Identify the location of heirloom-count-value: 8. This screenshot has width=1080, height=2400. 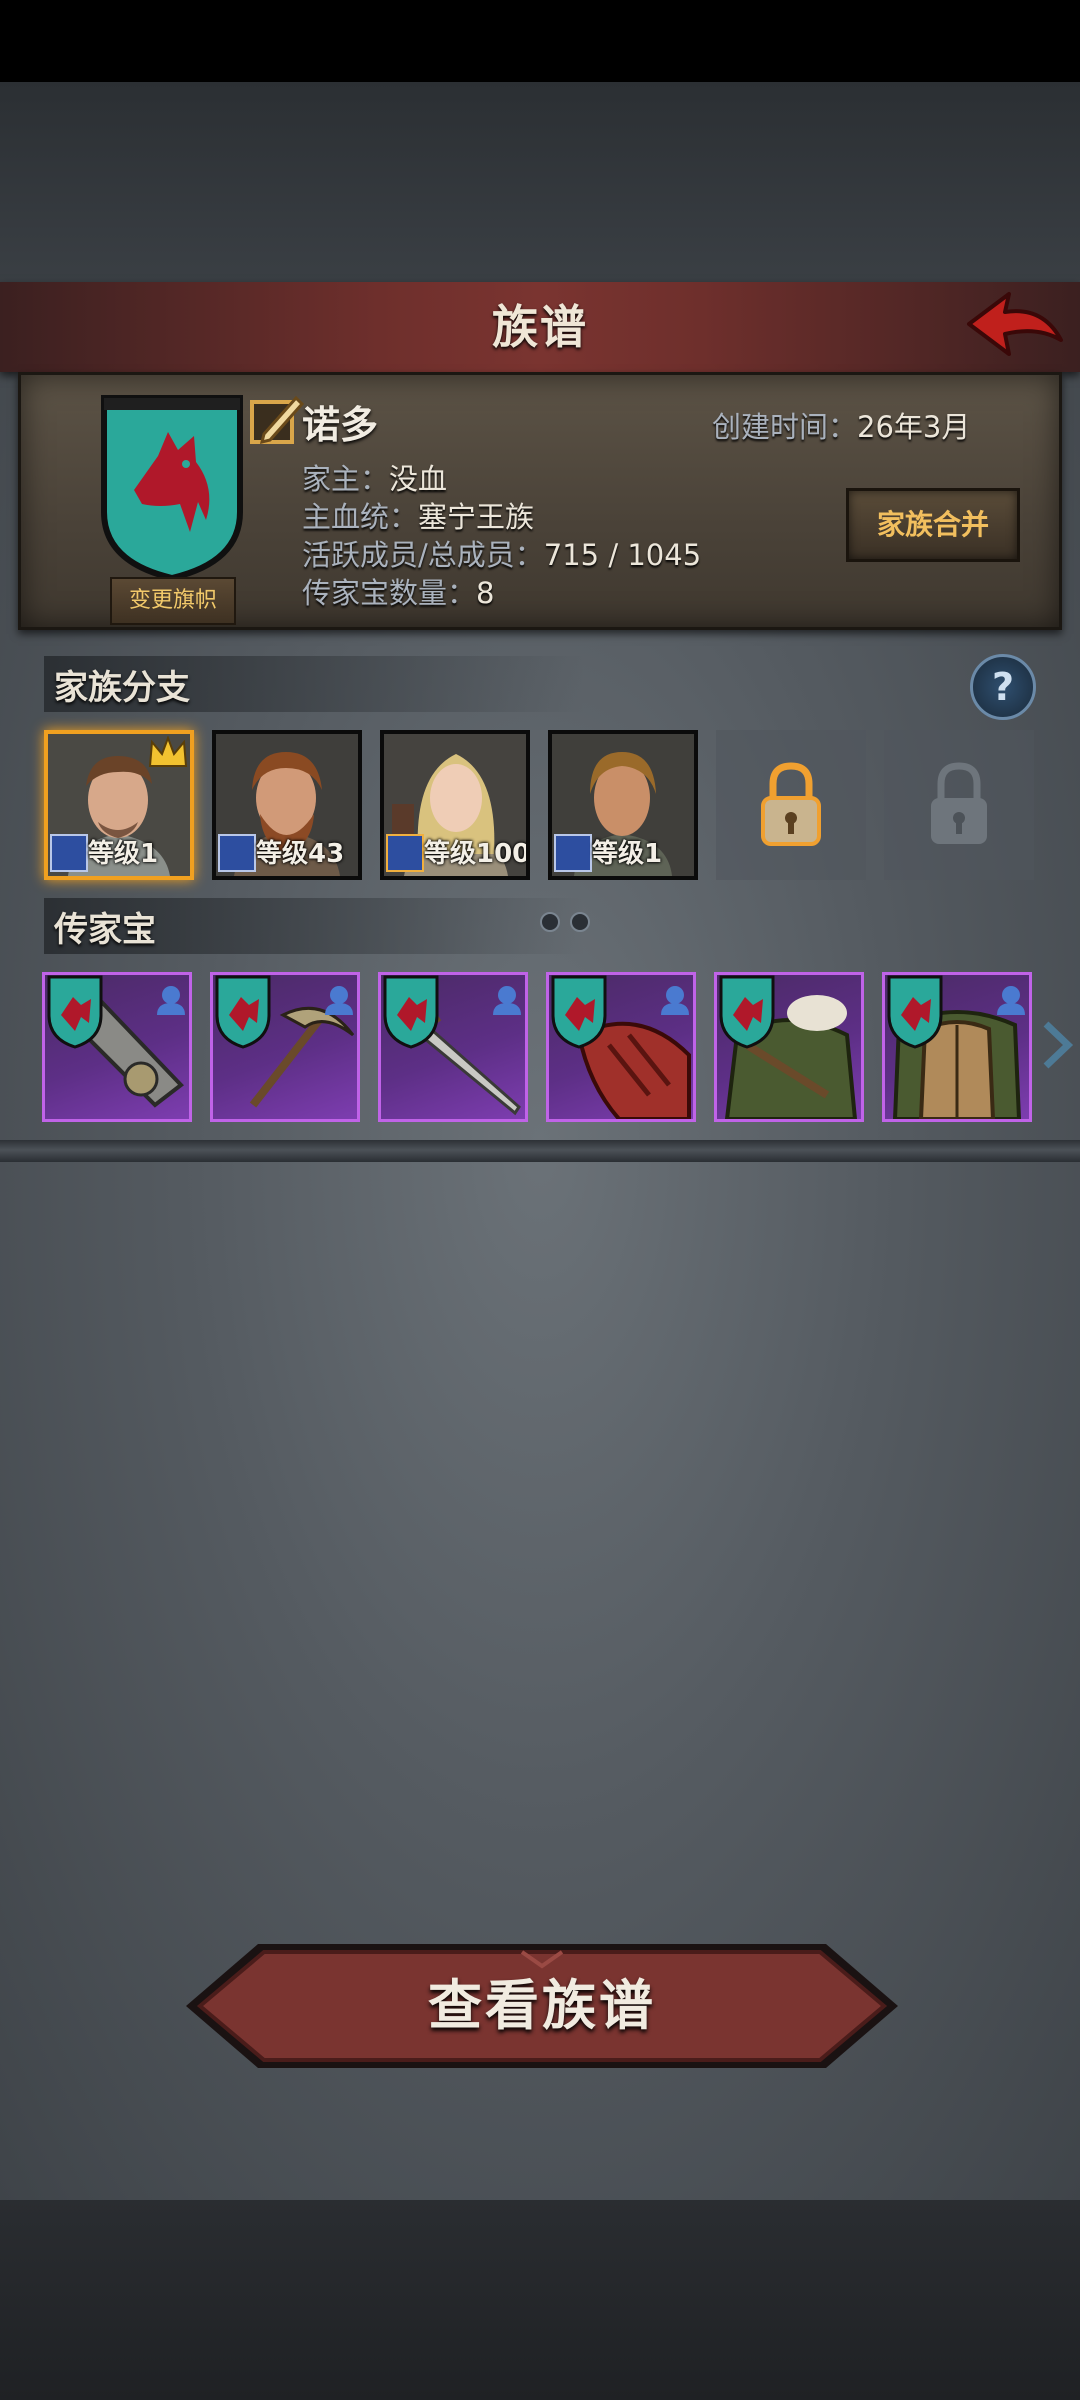
(485, 593).